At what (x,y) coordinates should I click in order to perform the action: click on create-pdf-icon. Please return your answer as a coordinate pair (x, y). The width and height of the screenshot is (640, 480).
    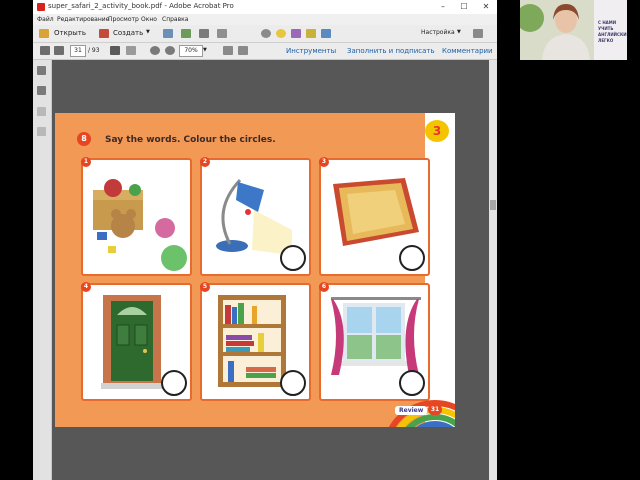
    Looking at the image, I should click on (104, 33).